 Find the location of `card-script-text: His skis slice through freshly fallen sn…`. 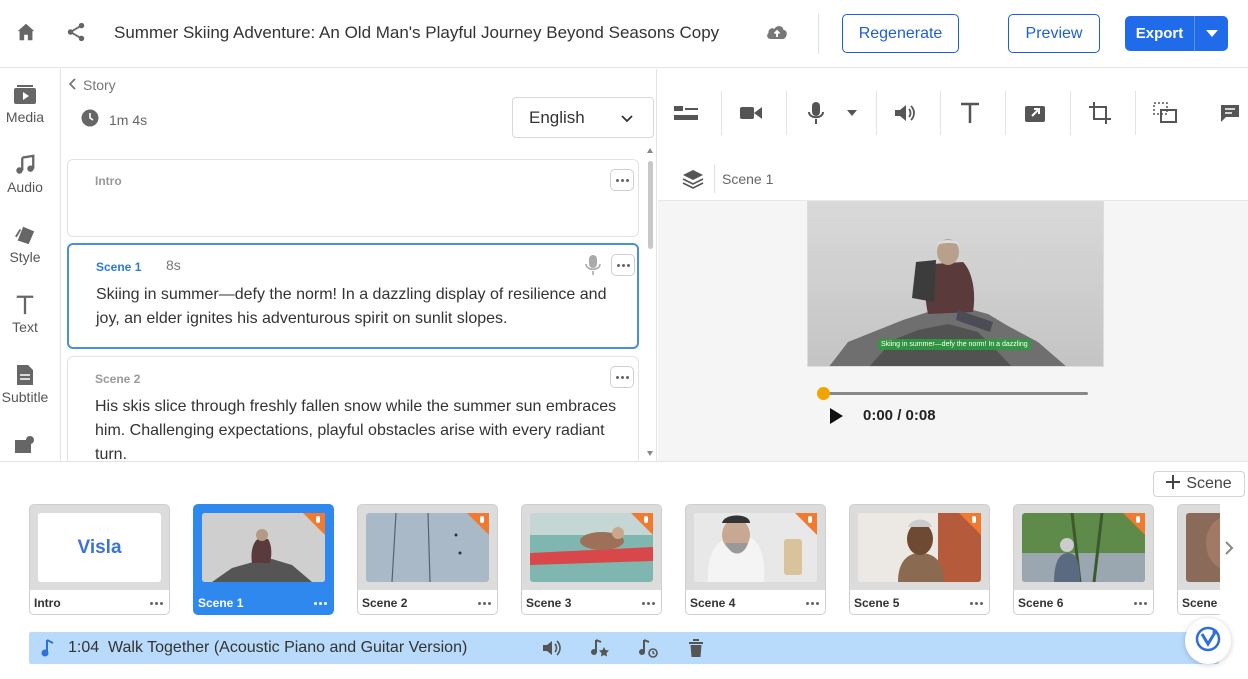

card-script-text: His skis slice through freshly fallen sn… is located at coordinates (357, 428).